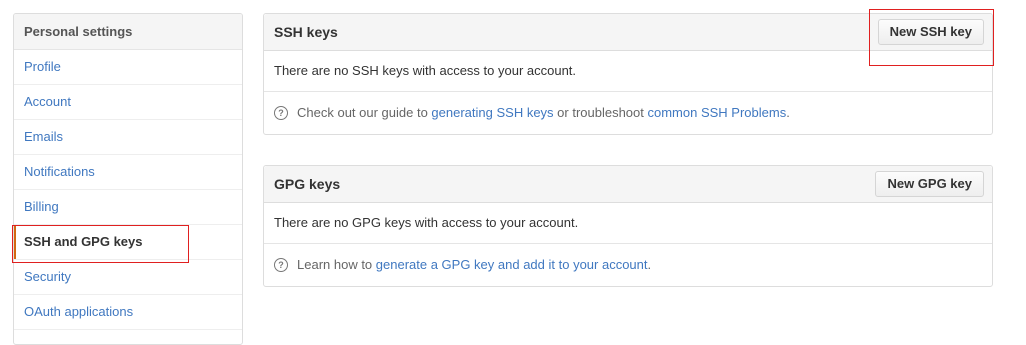  I want to click on ssh-help-prefix: Check out our guide to, so click(364, 112).